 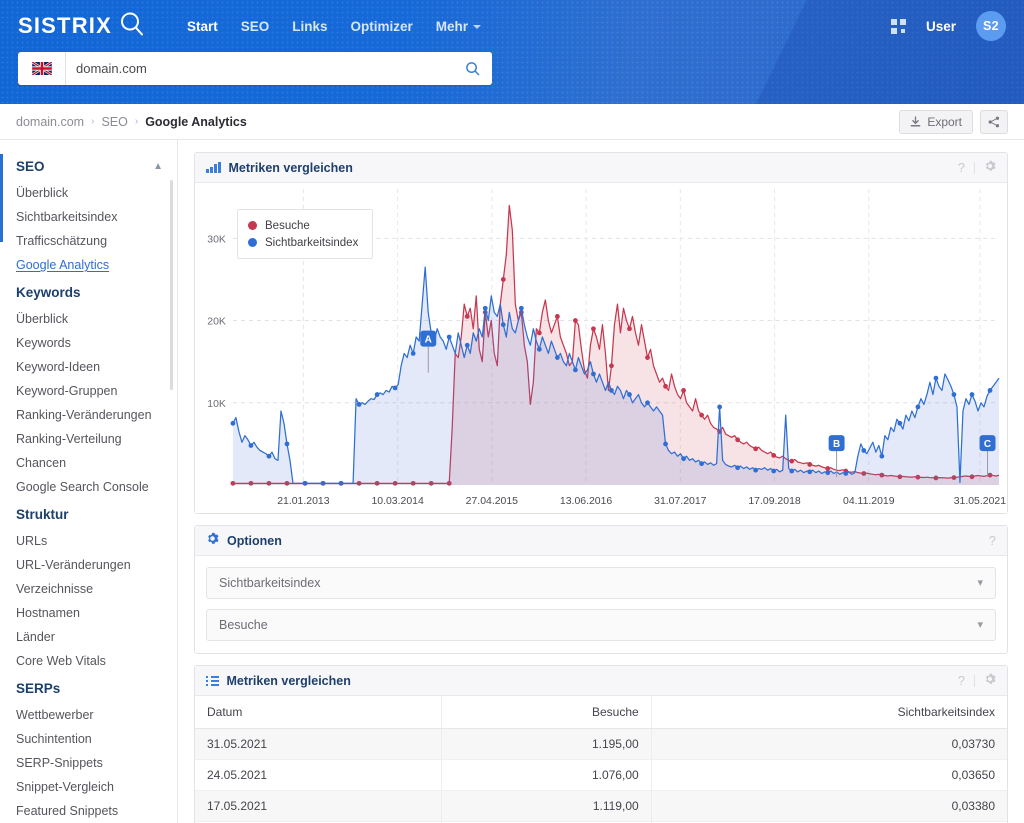 What do you see at coordinates (96, 319) in the screenshot?
I see `sidebar-item-ueberblick-kw: Überblick` at bounding box center [96, 319].